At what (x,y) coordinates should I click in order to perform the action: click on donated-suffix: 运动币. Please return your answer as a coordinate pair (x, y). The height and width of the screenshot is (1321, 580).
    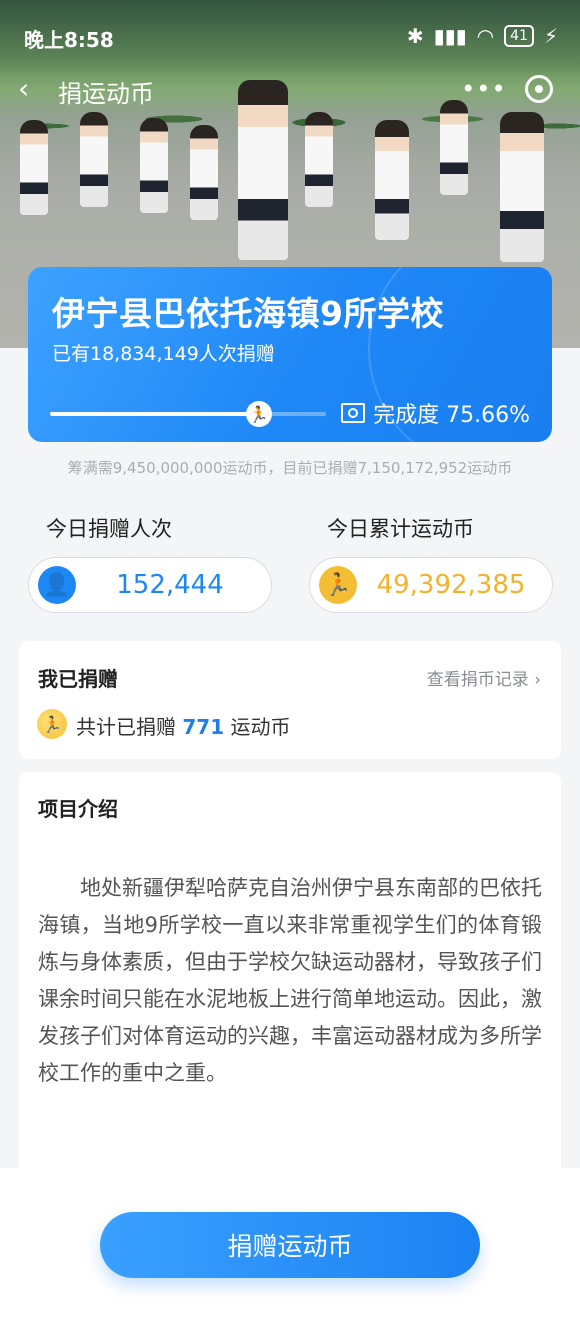
    Looking at the image, I should click on (260, 727).